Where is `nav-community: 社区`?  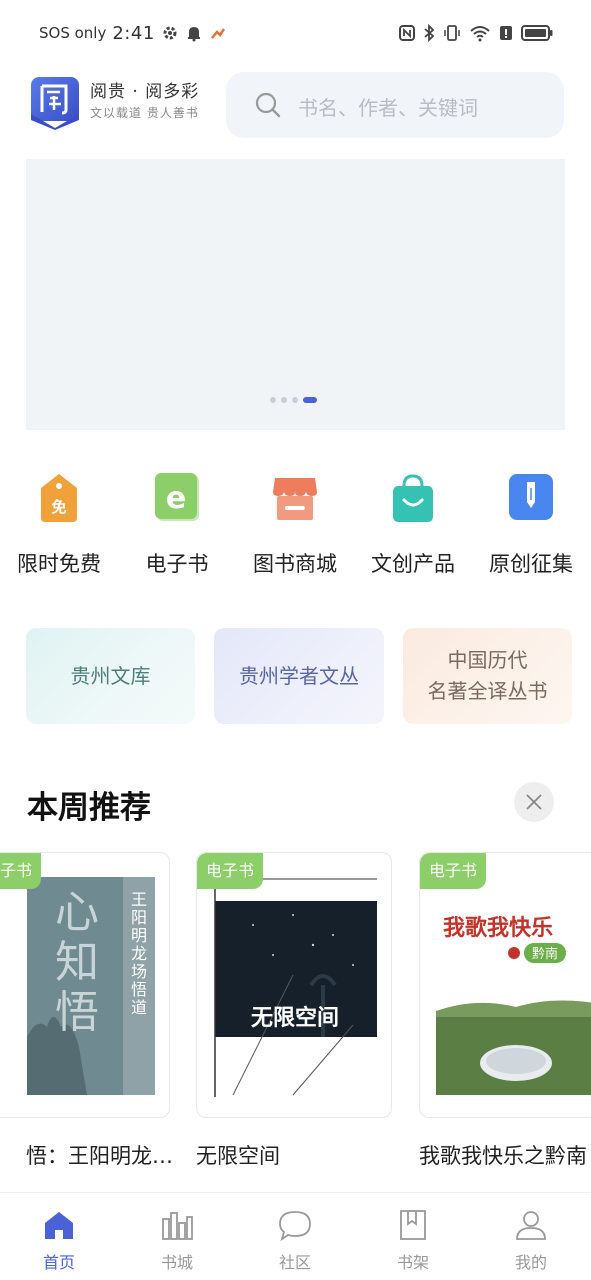
nav-community: 社区 is located at coordinates (295, 1241).